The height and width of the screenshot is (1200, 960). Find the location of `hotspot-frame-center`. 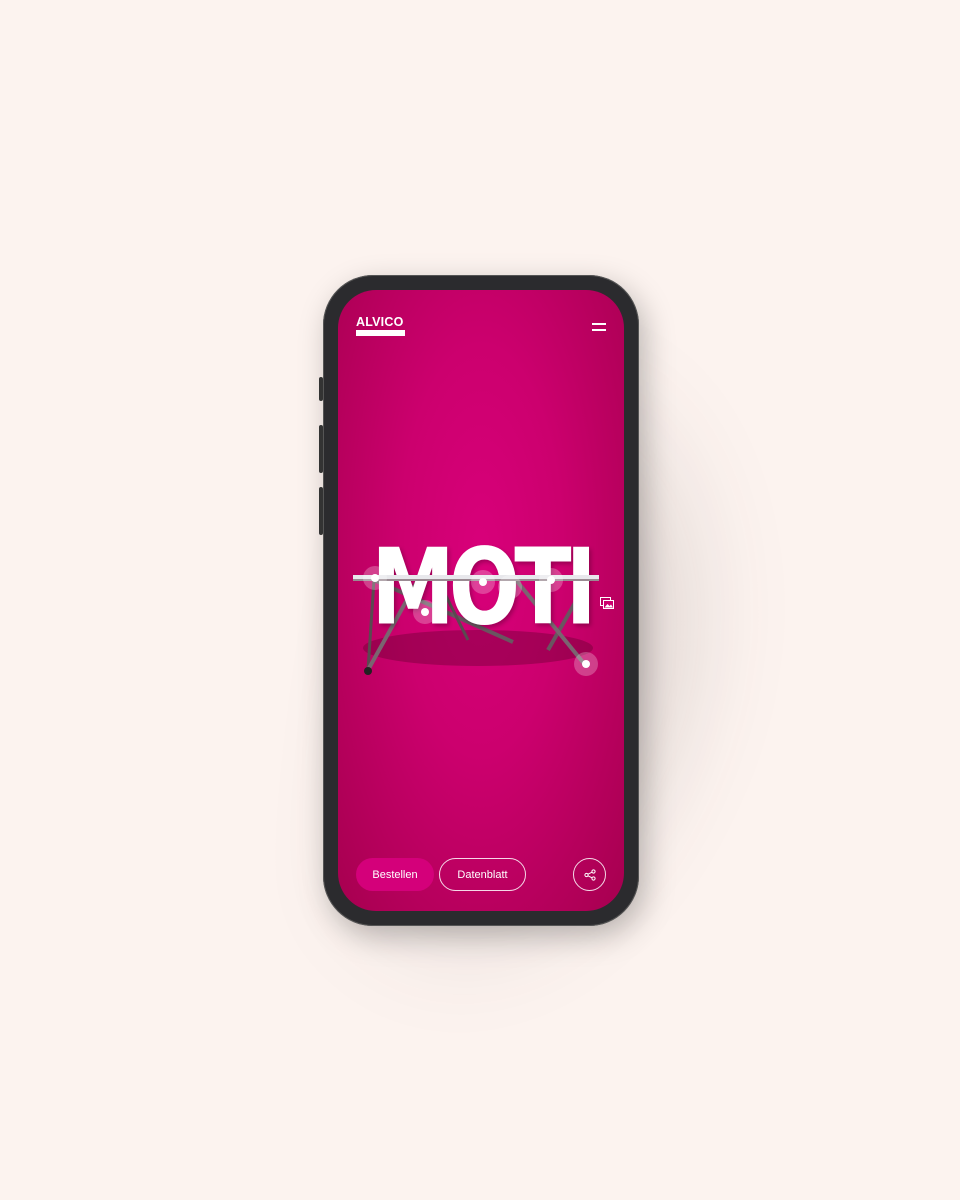

hotspot-frame-center is located at coordinates (510, 587).